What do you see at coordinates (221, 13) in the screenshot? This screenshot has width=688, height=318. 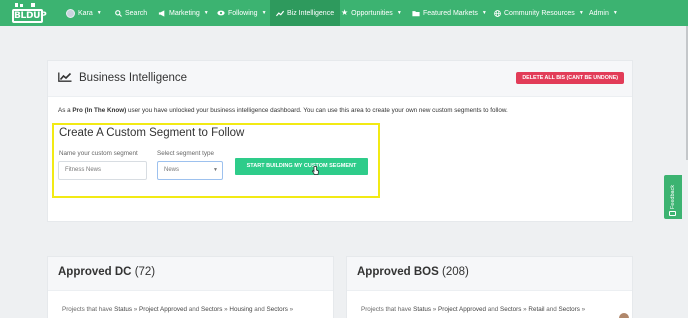 I see `eye-icon` at bounding box center [221, 13].